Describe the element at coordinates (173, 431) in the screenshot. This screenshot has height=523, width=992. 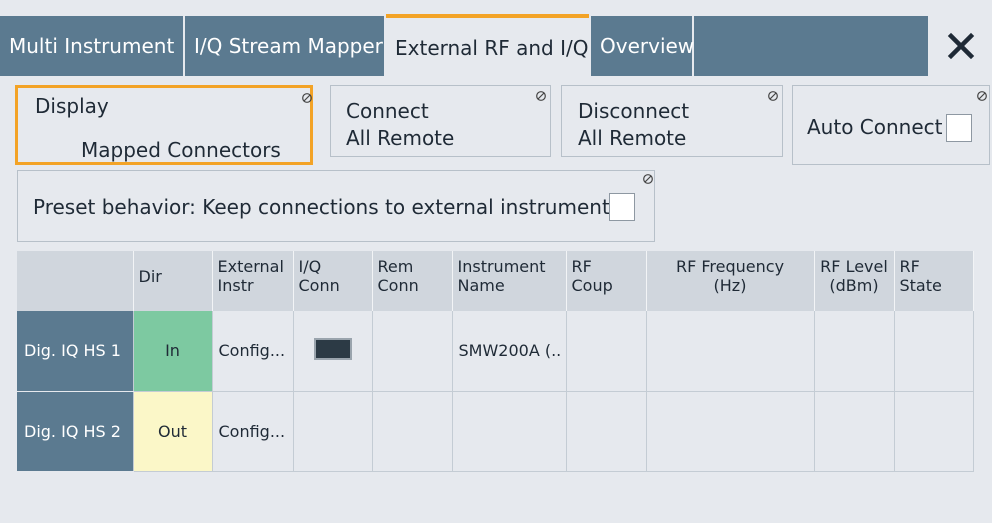
I see `dir-cell: Out` at that location.